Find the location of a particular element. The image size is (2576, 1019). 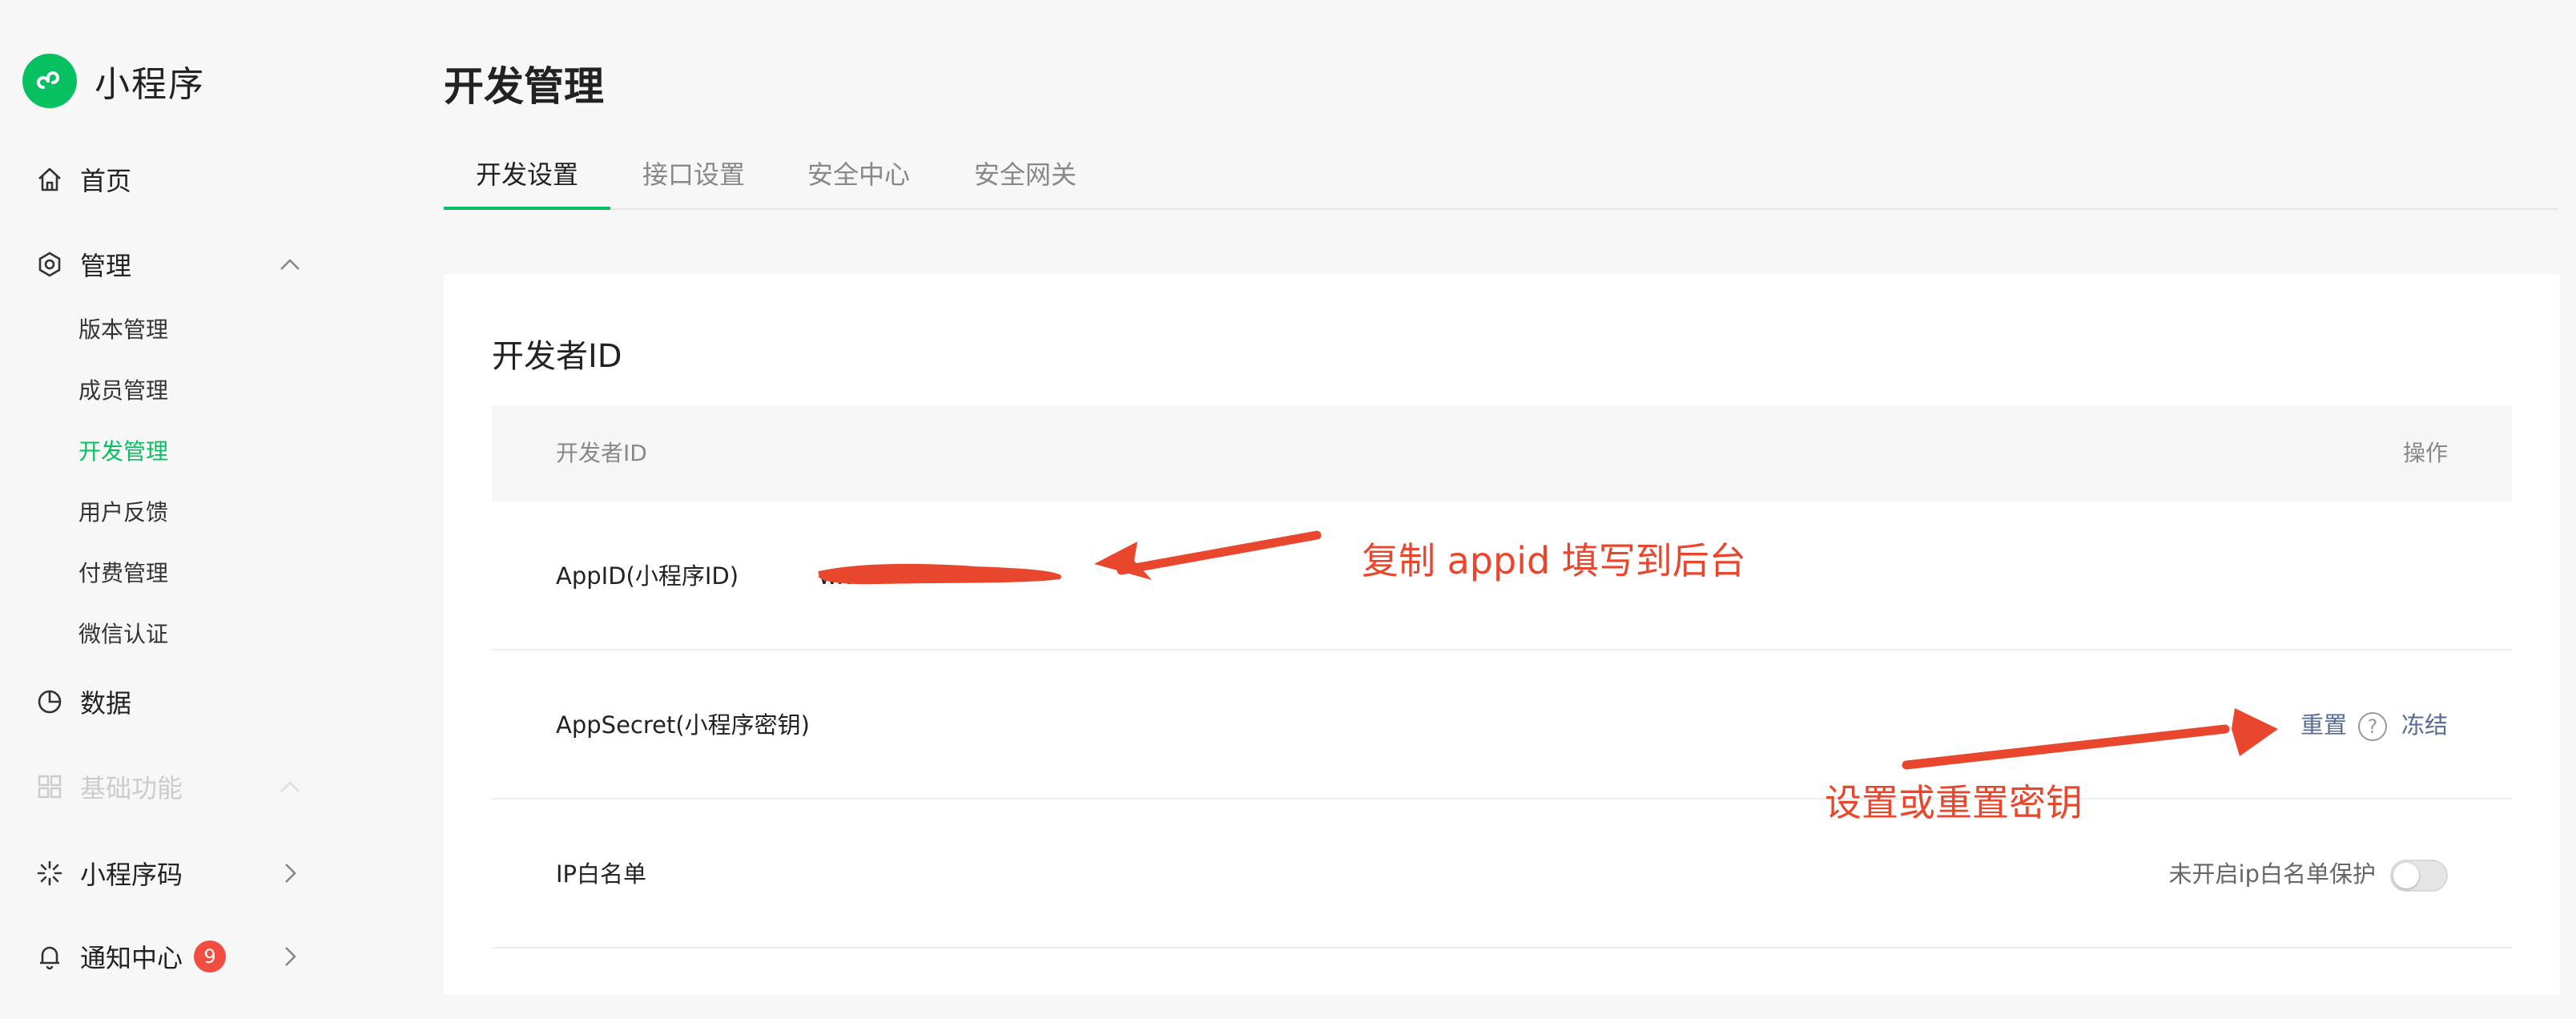

sidebar-item-label: 数据 is located at coordinates (106, 703).